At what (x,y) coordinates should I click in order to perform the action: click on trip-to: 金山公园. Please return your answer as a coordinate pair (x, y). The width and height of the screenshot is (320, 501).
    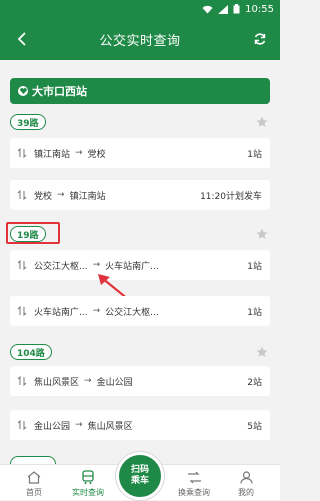
    Looking at the image, I should click on (114, 382).